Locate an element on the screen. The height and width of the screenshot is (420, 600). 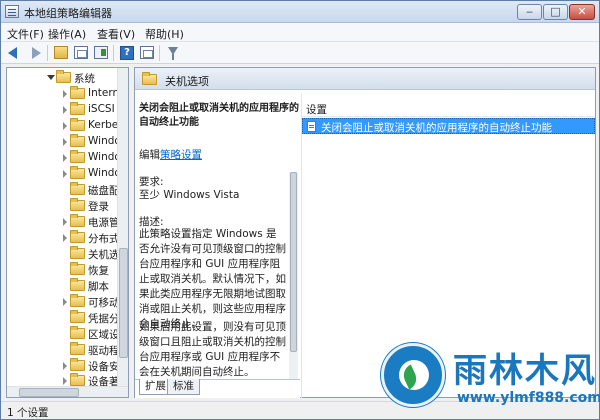
tree-item-label: 系统 is located at coordinates (84, 79).